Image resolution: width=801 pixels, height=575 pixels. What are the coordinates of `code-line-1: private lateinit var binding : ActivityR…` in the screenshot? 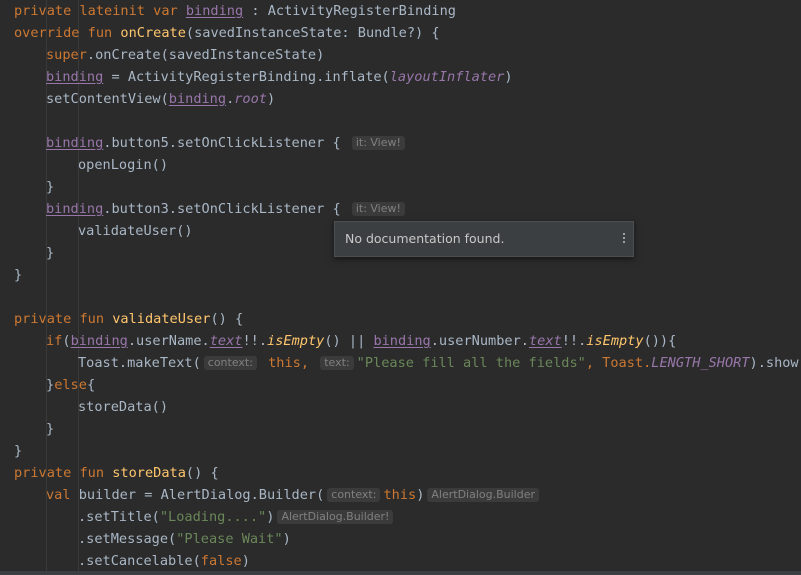 It's located at (235, 11).